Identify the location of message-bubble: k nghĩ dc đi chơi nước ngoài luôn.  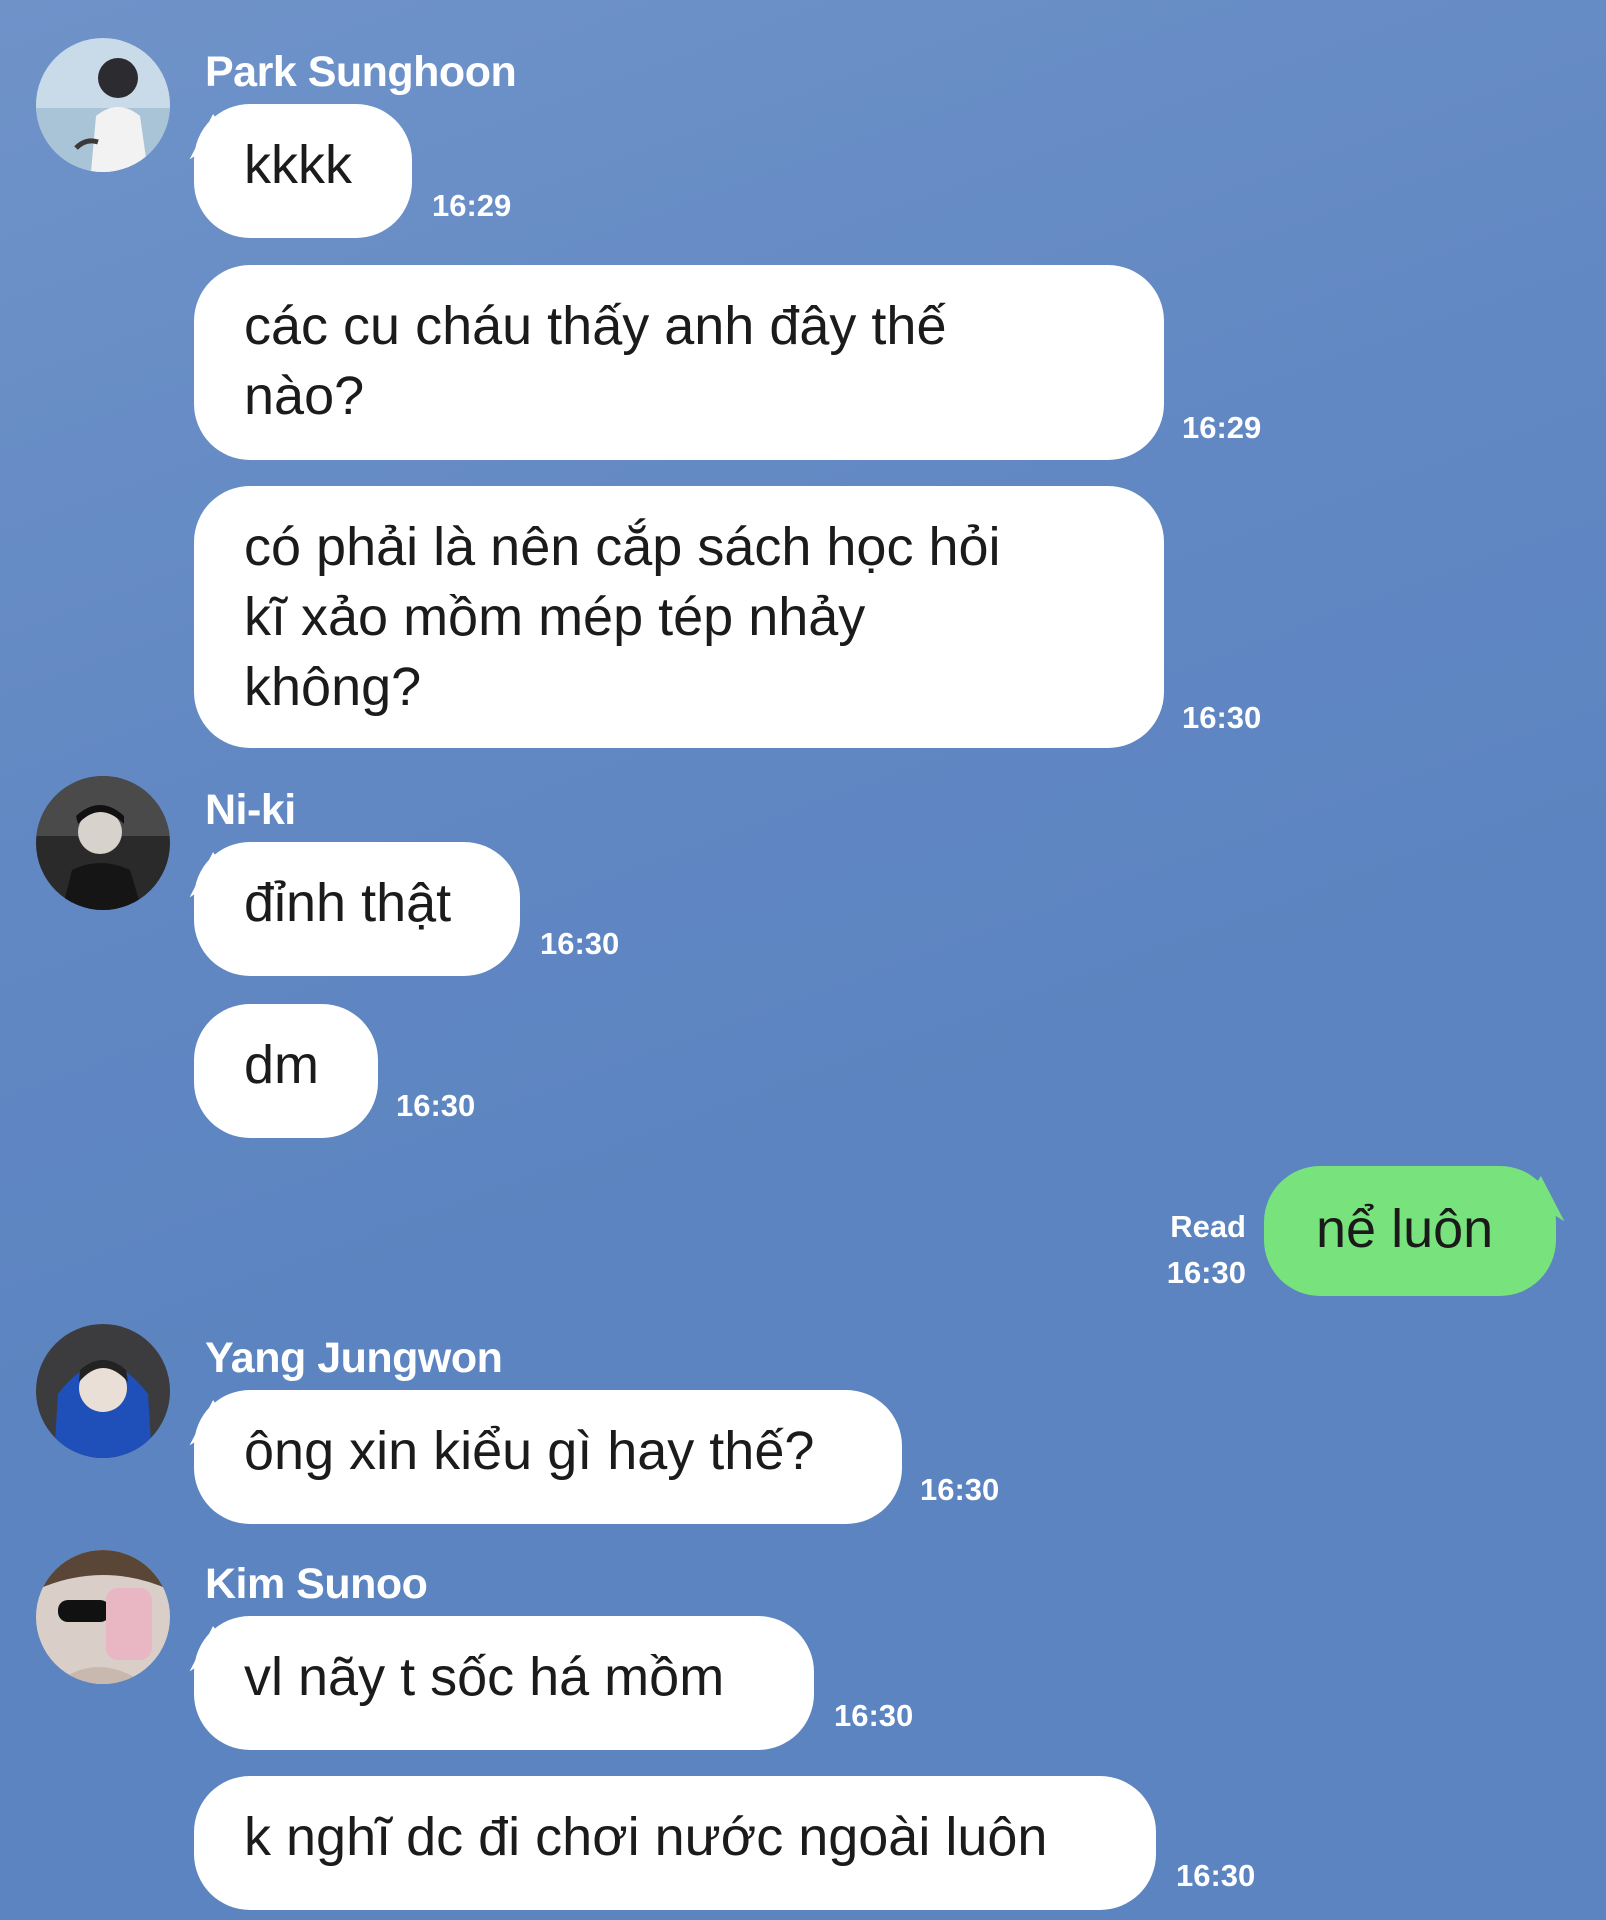
(675, 1843).